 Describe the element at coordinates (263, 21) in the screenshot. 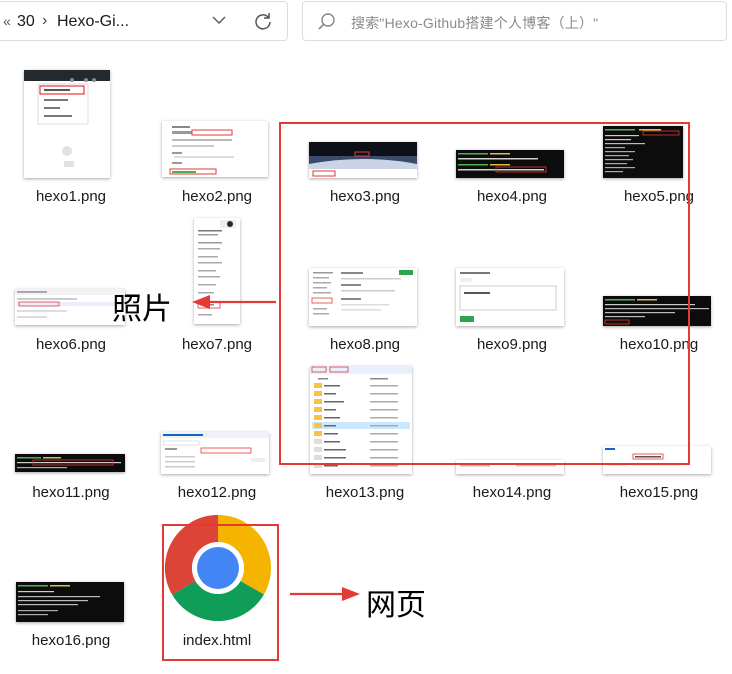

I see `refresh-icon` at that location.